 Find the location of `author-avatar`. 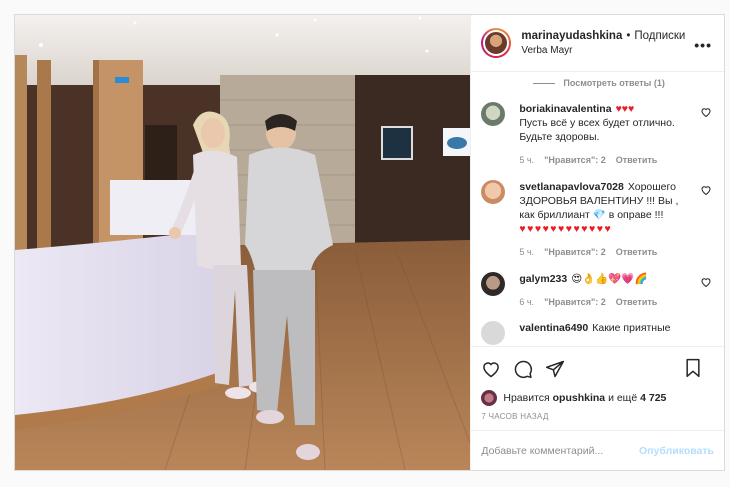

author-avatar is located at coordinates (496, 43).